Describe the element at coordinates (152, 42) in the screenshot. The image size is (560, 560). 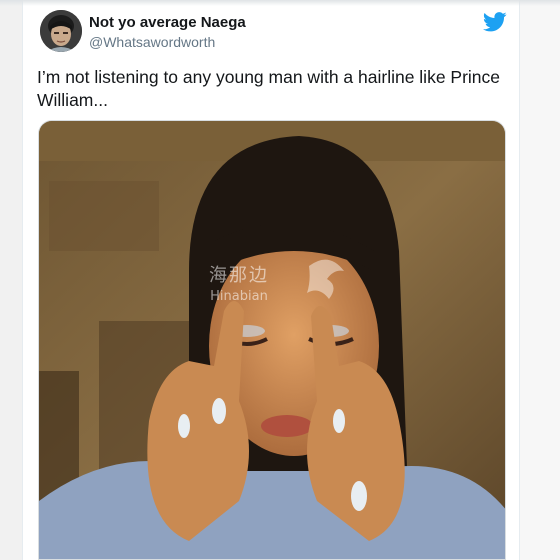
I see `user-handle: @Whatsawordworth` at that location.